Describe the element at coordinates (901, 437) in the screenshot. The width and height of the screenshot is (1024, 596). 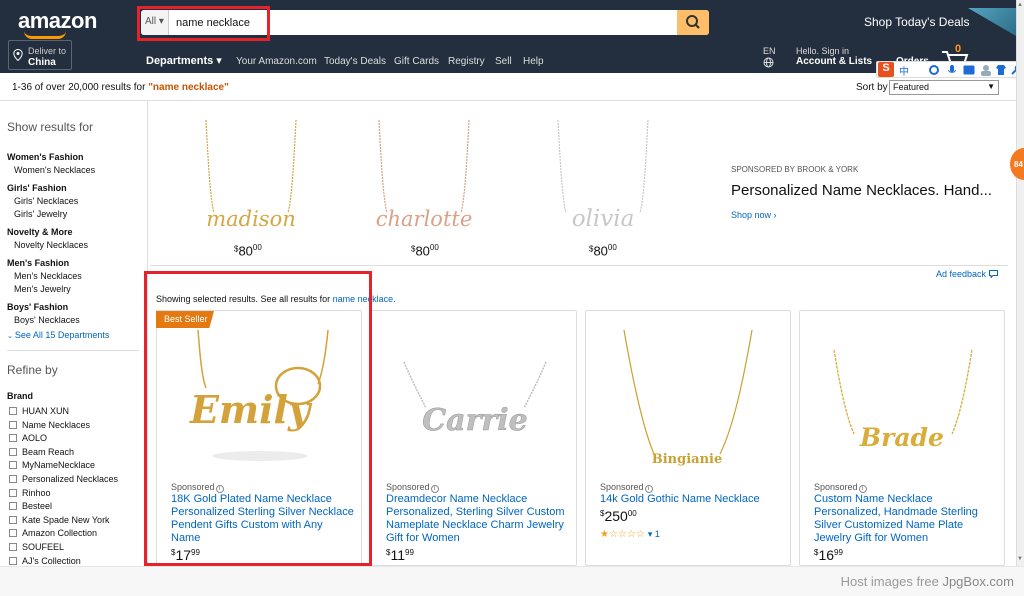
I see `product-necklace-name: Brade` at that location.